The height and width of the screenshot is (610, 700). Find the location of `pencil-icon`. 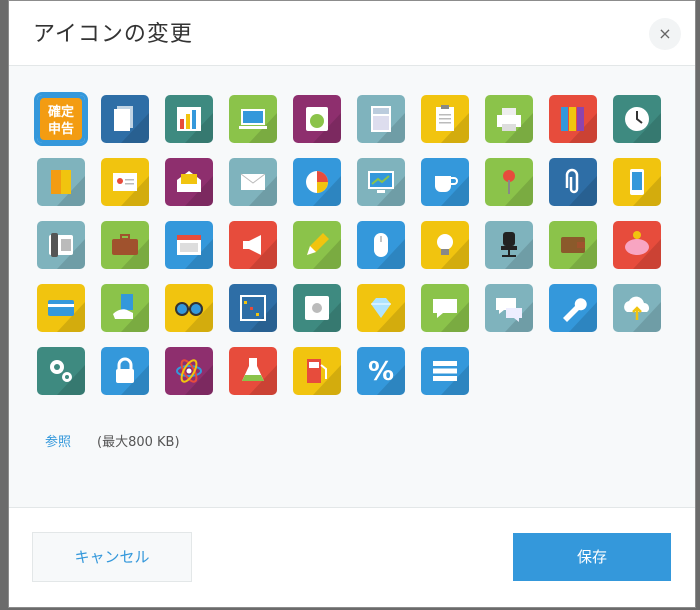

pencil-icon is located at coordinates (317, 245).